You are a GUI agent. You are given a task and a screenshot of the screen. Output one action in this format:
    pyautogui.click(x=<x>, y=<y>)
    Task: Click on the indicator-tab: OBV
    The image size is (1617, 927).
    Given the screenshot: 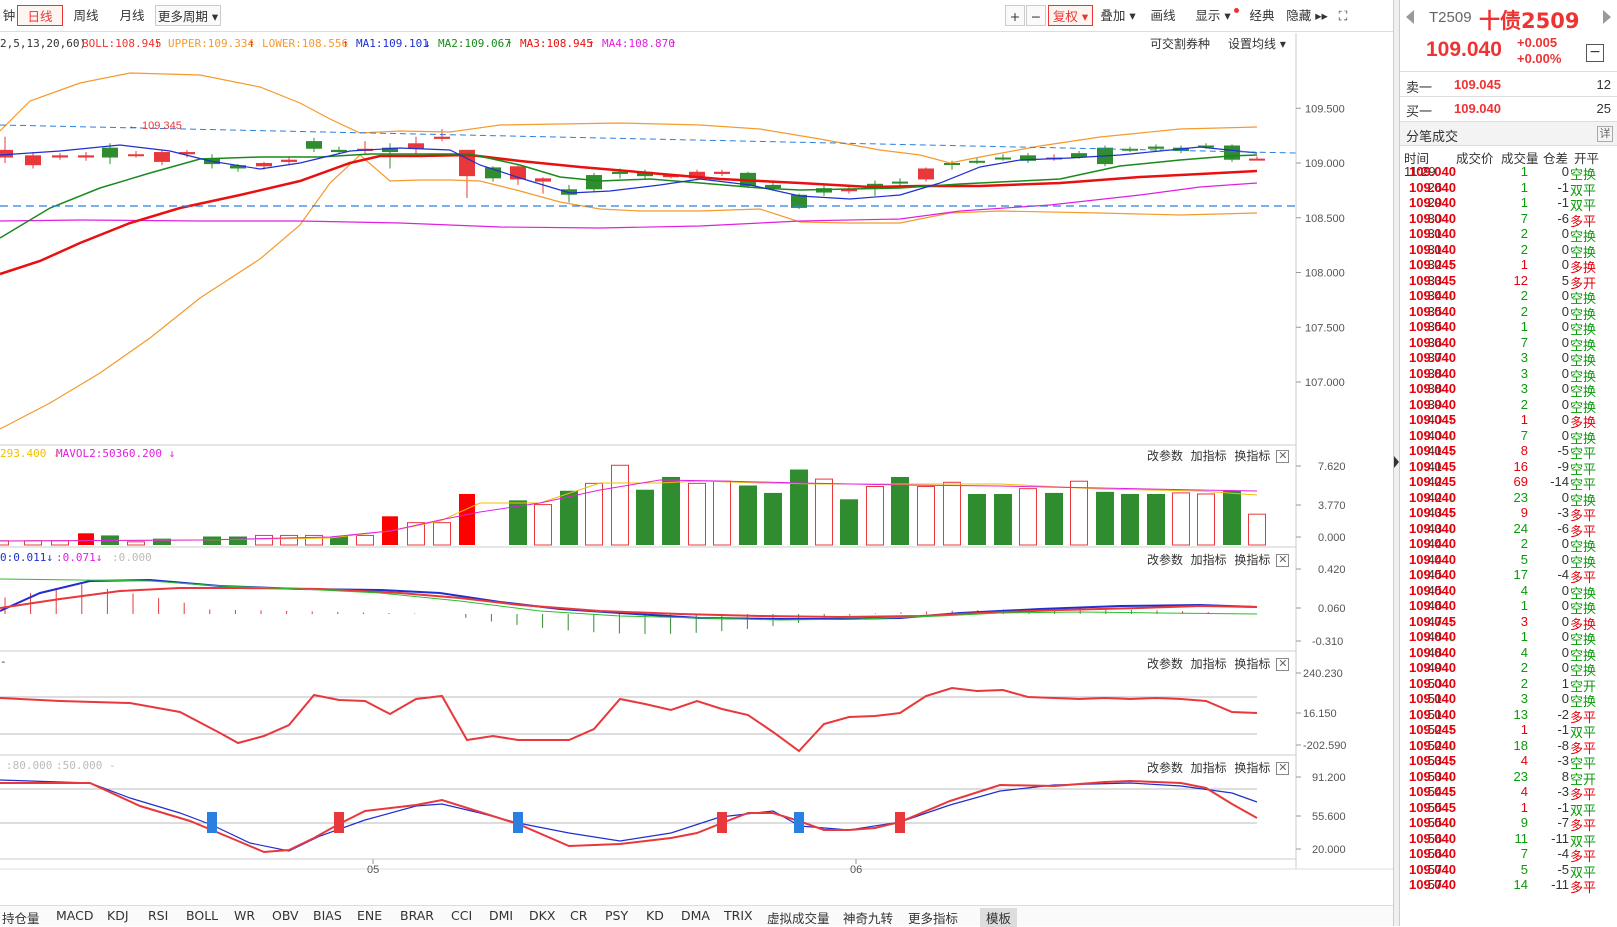 What is the action you would take?
    pyautogui.click(x=285, y=915)
    